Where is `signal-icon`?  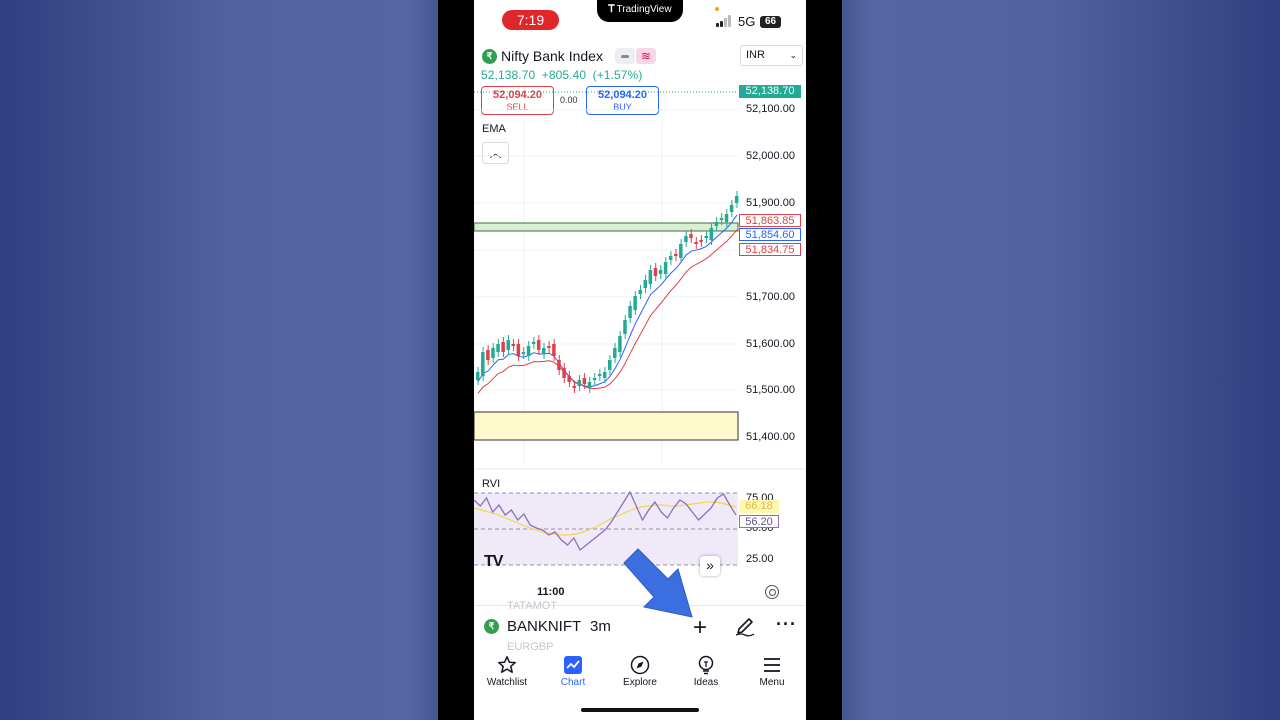
signal-icon is located at coordinates (724, 21).